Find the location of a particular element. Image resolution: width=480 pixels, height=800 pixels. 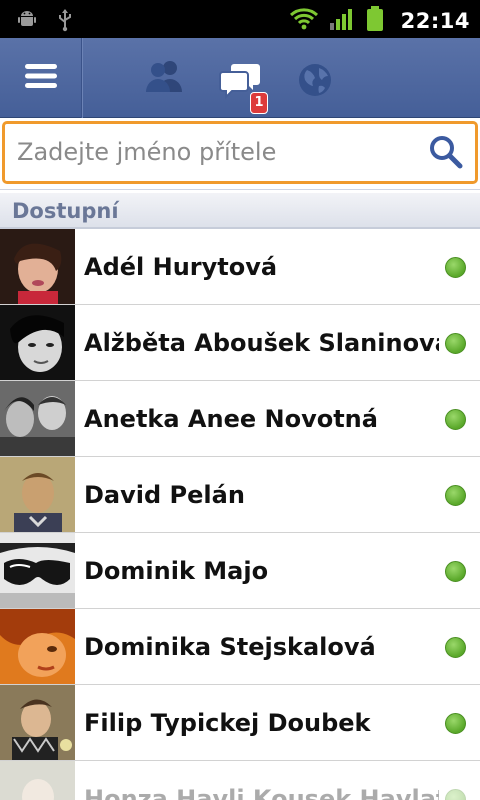

menu-button is located at coordinates (41, 78).